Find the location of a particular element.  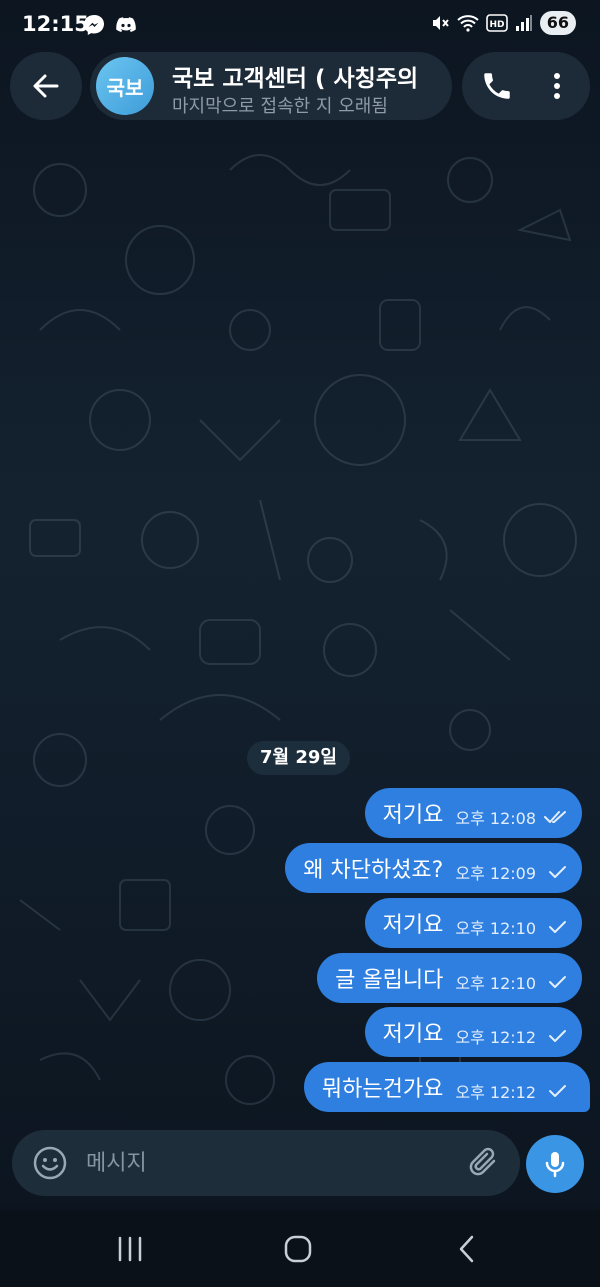

message-bubble: 왜 차단하셨죠? 오후 12:09 is located at coordinates (433, 868).